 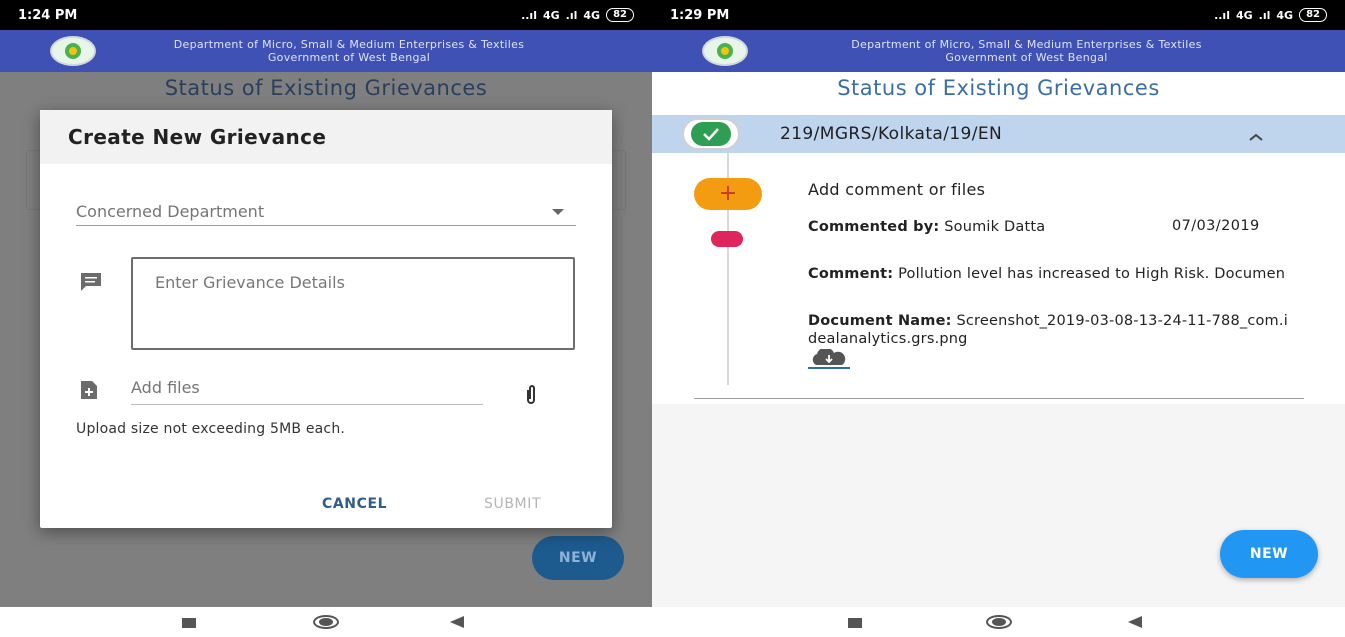 I want to click on department-select: Concerned Department, so click(x=326, y=212).